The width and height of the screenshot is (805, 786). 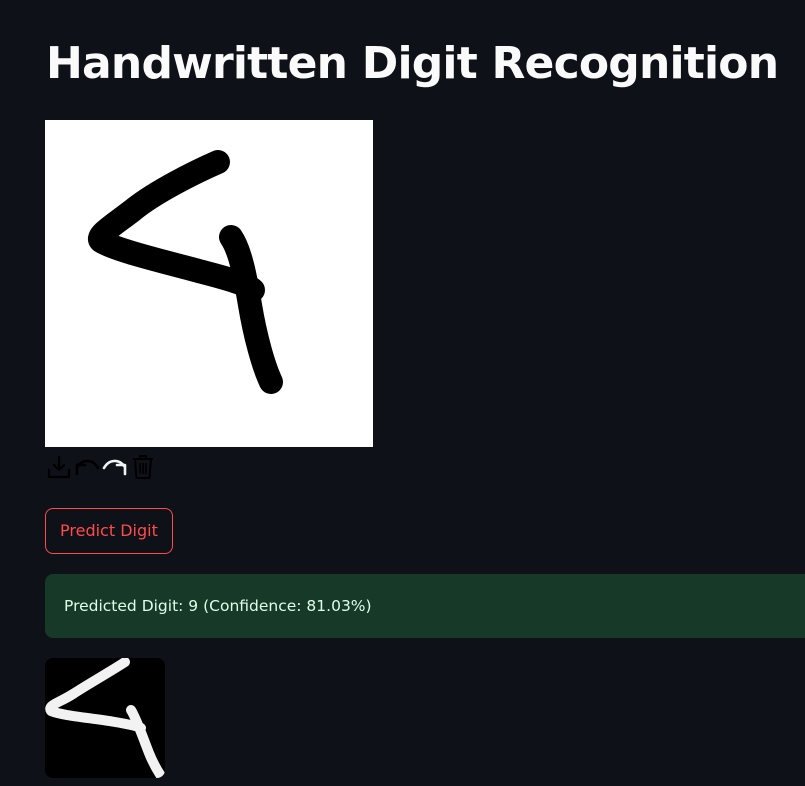 I want to click on redo-icon, so click(x=115, y=467).